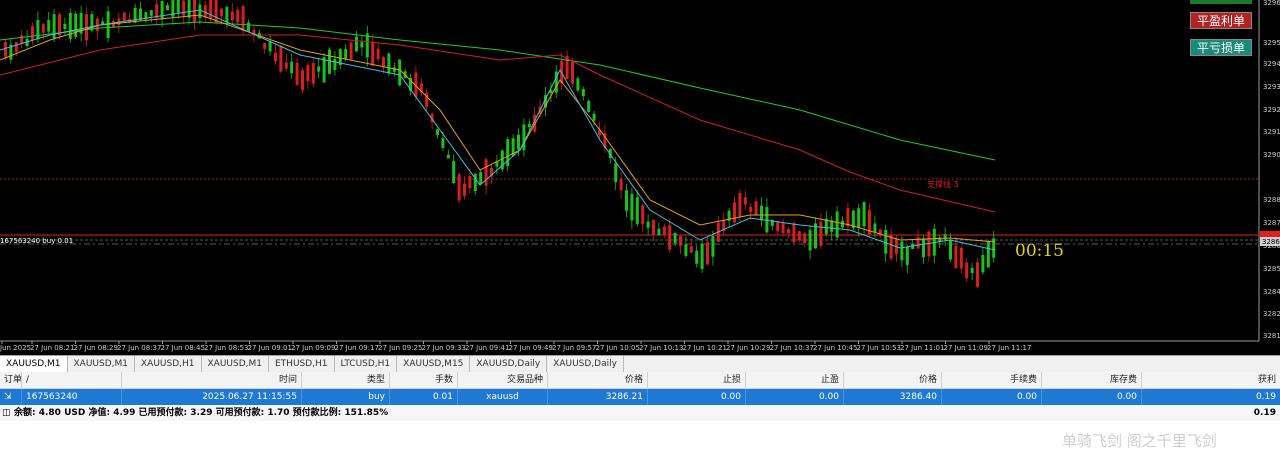  What do you see at coordinates (585, 364) in the screenshot?
I see `tab-8: XAUUSD,Daily` at bounding box center [585, 364].